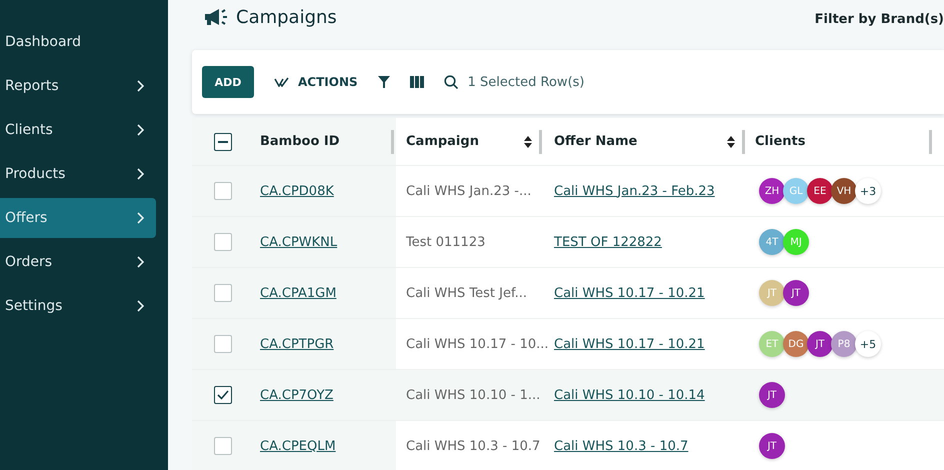  Describe the element at coordinates (879, 18) in the screenshot. I see `filter-label: Filter by Brand(s)` at that location.